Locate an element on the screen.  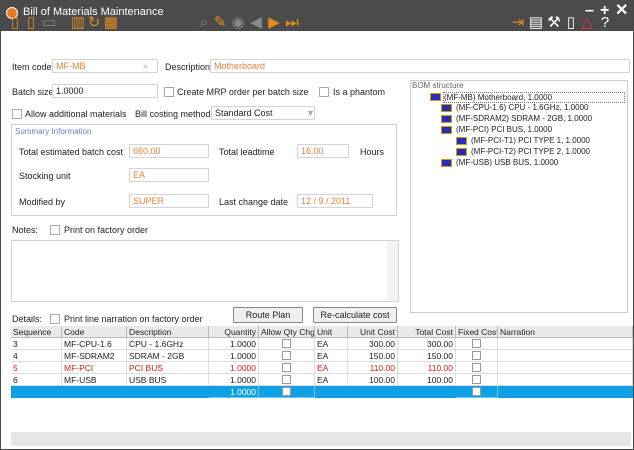
costing-method-select: Standard Cost is located at coordinates (263, 113).